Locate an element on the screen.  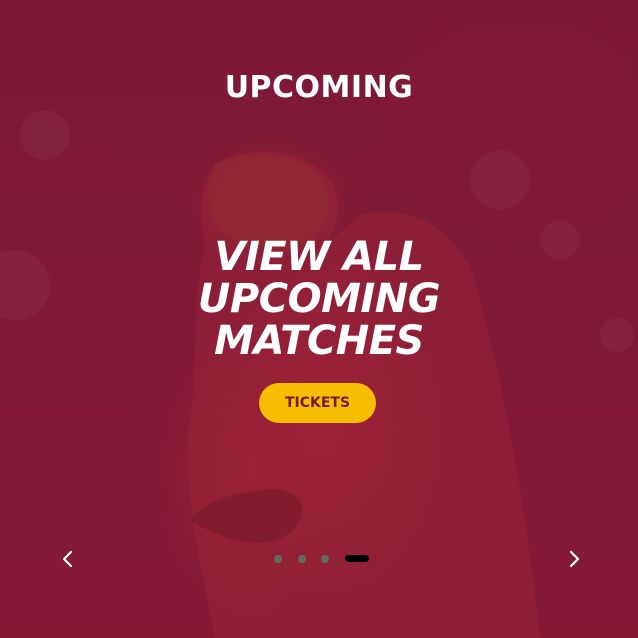
headline-line: MATCHES is located at coordinates (319, 341).